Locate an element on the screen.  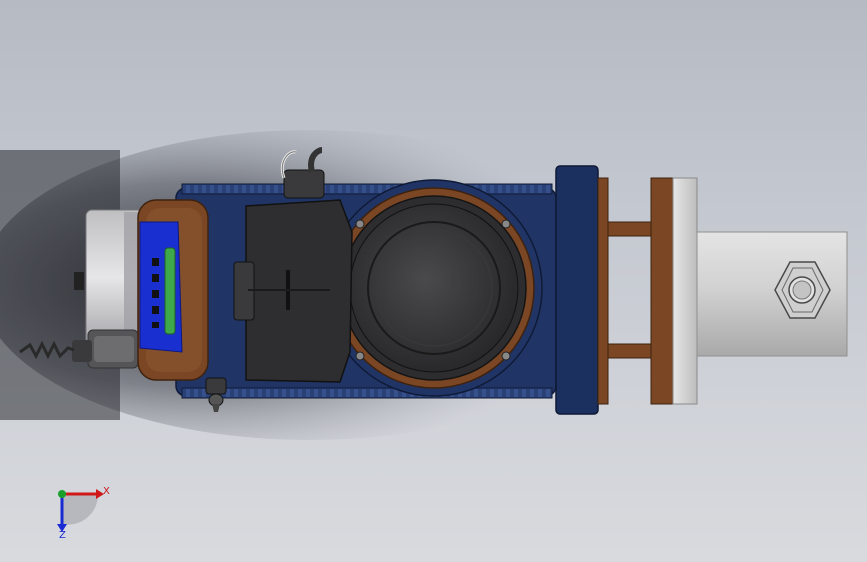
z-axis-label: Z is located at coordinates (62, 535).